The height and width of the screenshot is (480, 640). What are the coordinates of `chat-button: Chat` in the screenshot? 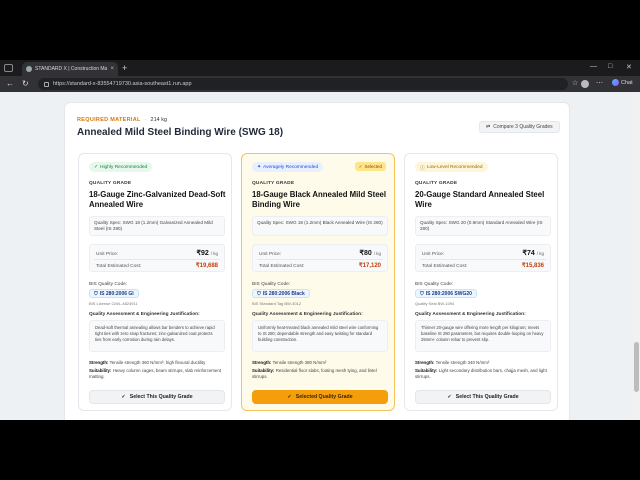 It's located at (622, 82).